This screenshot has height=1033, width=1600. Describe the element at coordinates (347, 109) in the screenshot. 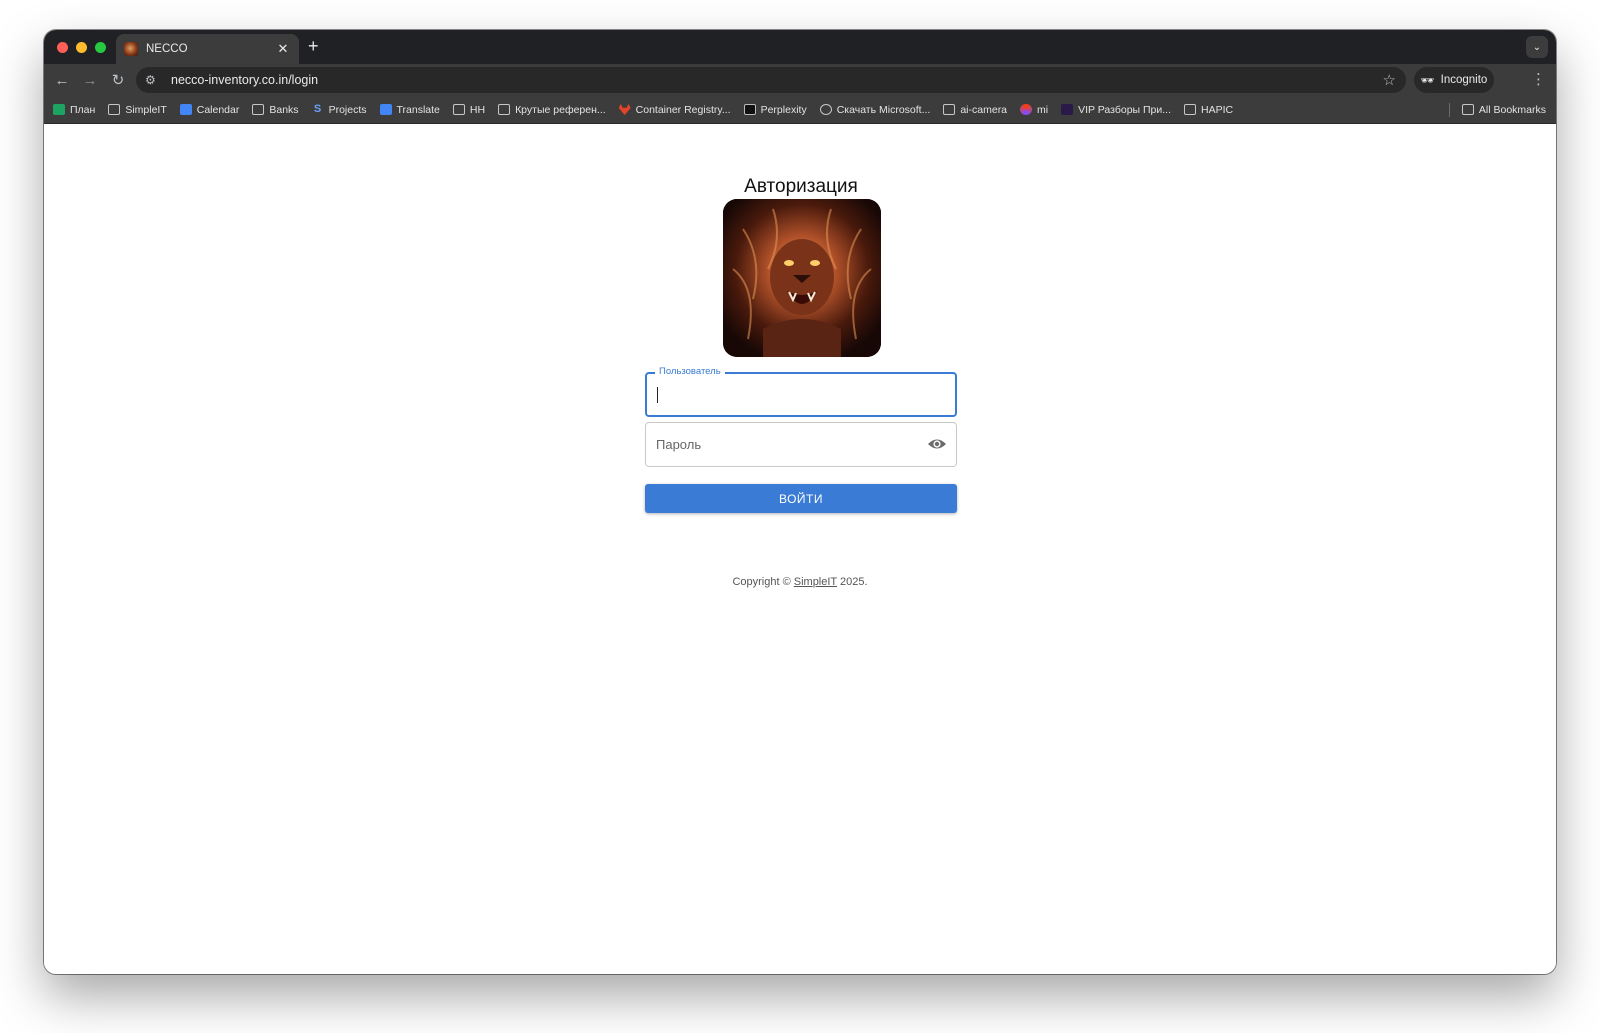

I see `bookmark-label: Projects` at that location.